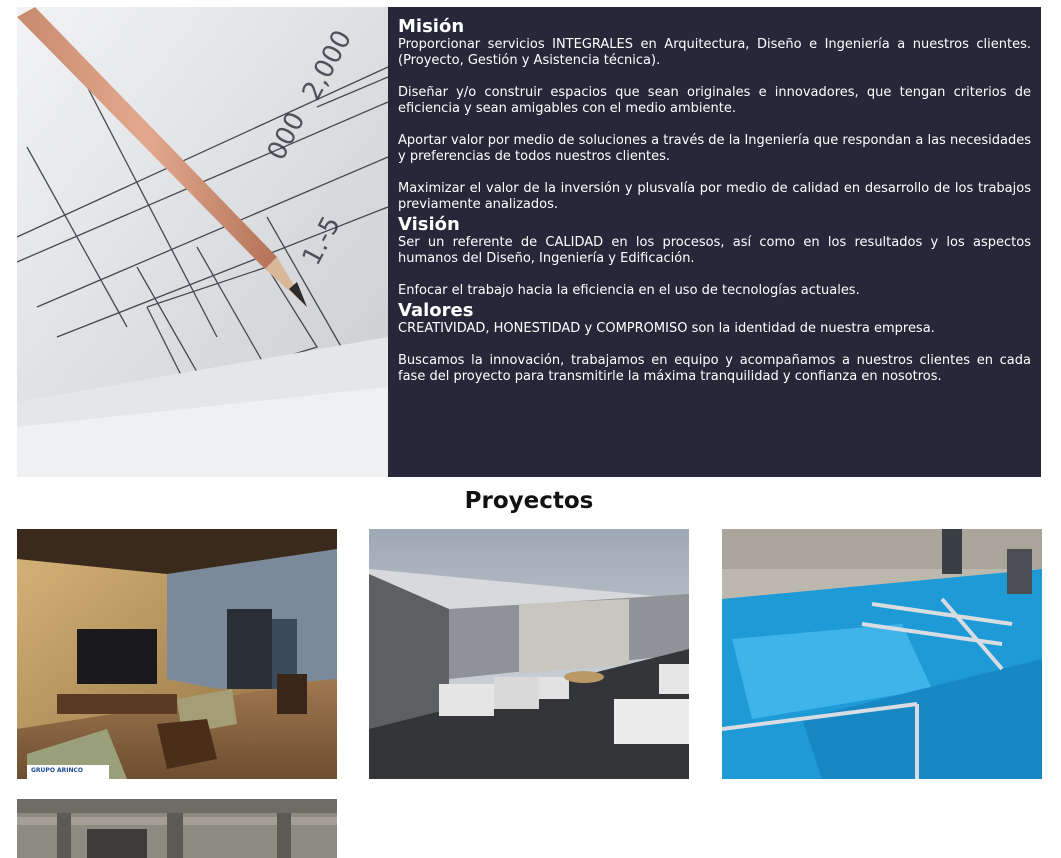  I want to click on structure-image, so click(177, 828).